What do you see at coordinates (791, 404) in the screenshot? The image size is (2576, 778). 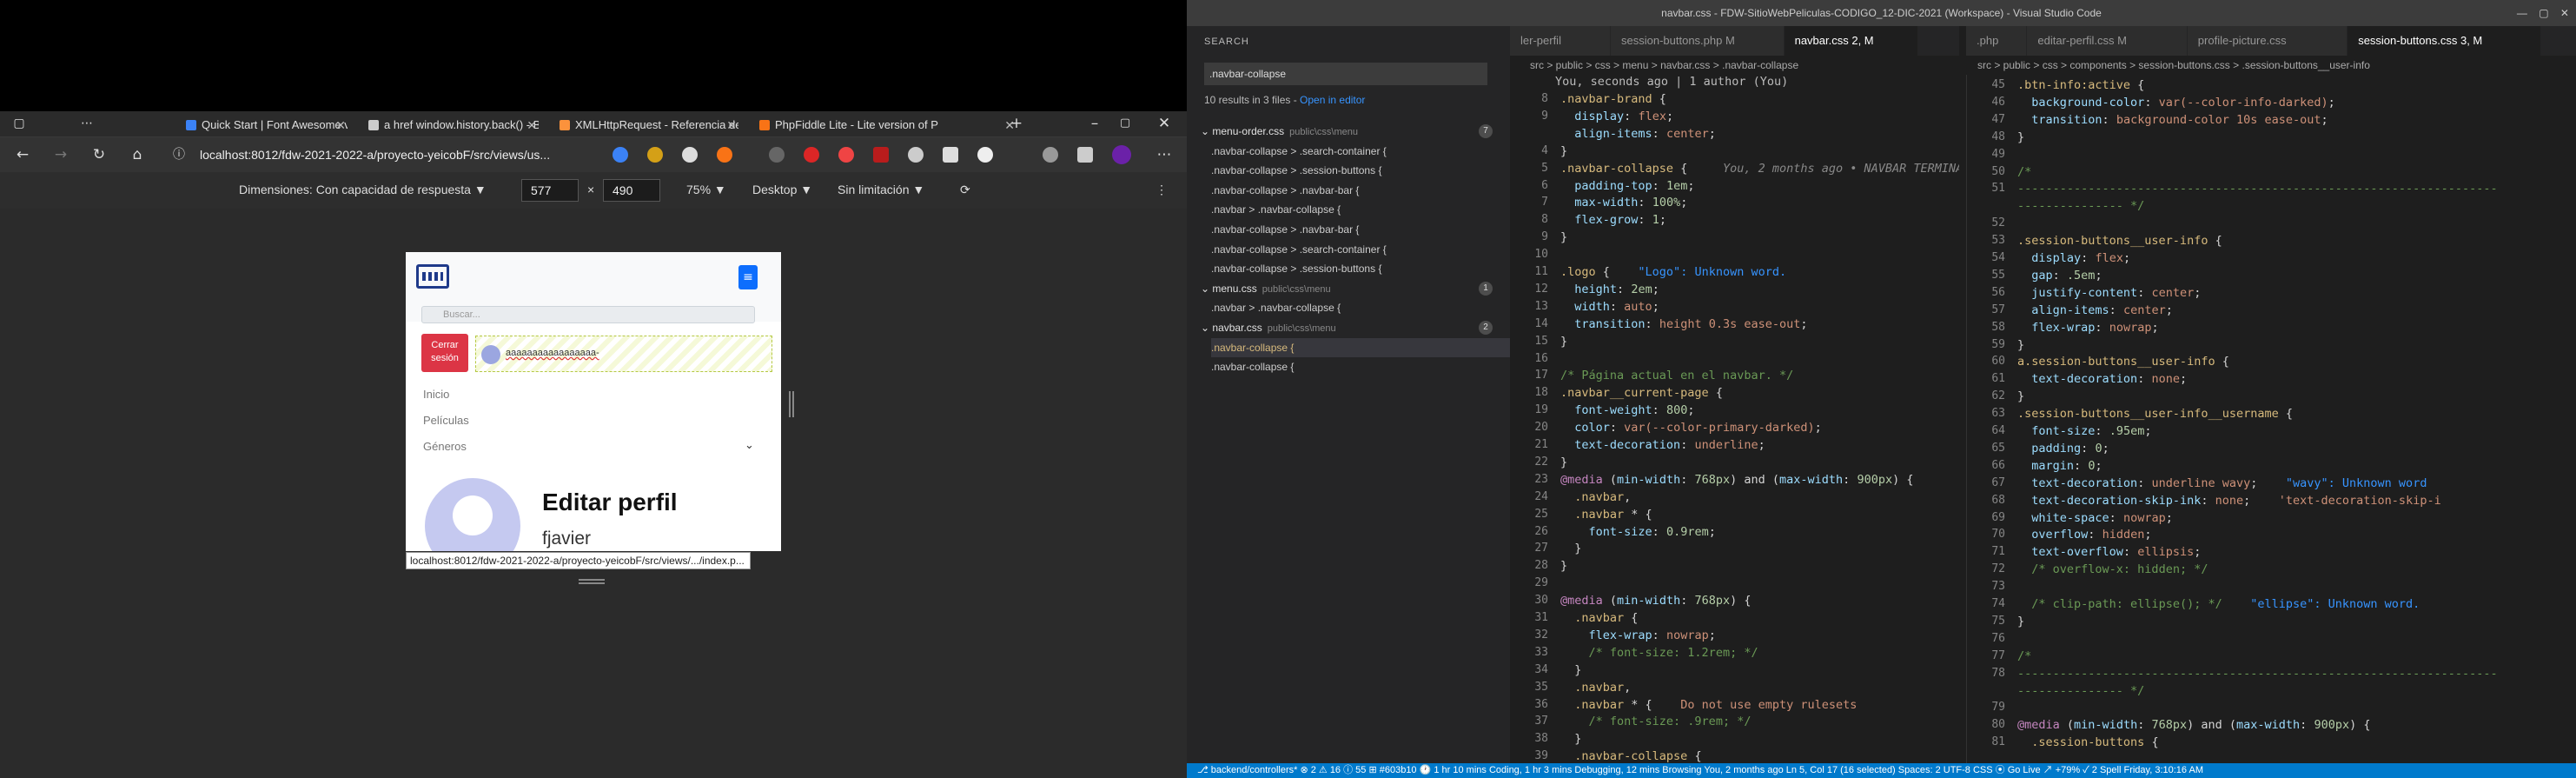 I see `resize-handle-right` at bounding box center [791, 404].